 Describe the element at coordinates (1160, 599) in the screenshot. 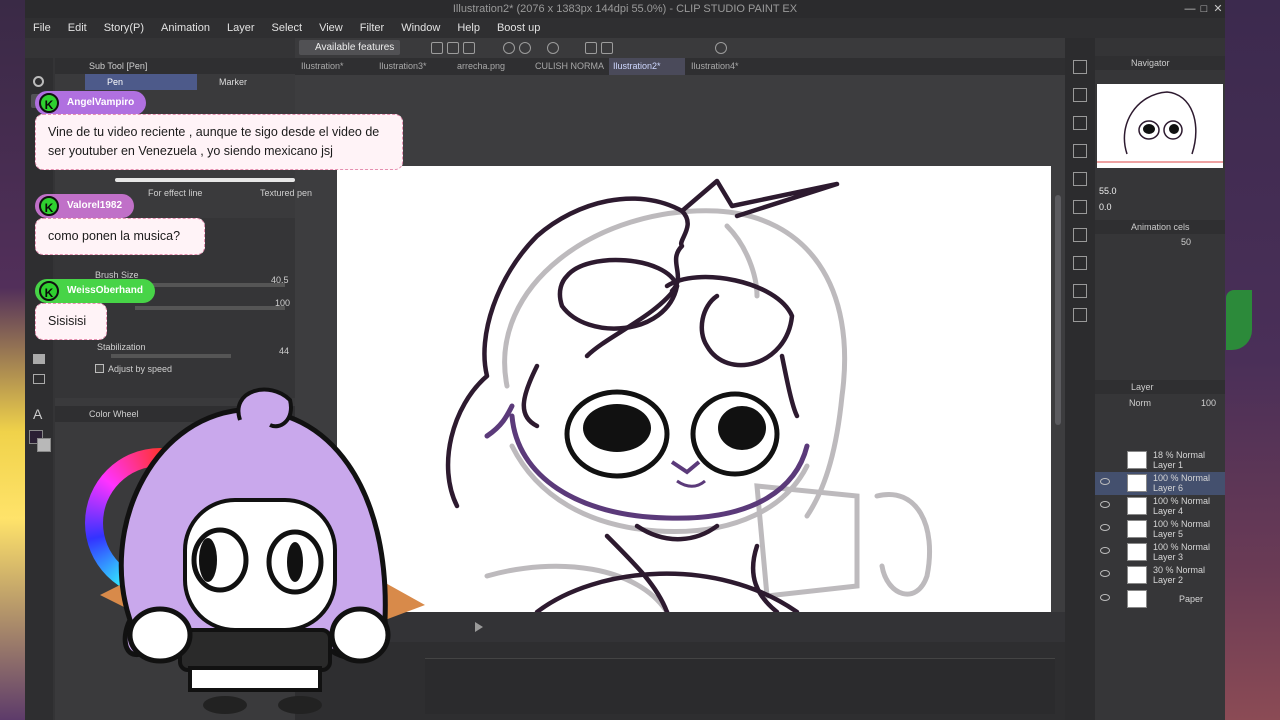

I see `layer-row: Paper` at that location.